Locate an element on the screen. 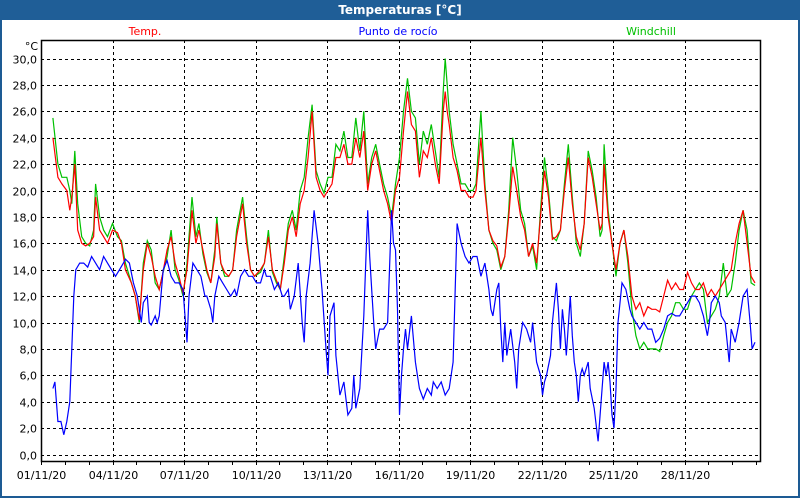 The height and width of the screenshot is (500, 800). y-tick-label: 16,0 is located at coordinates (25, 244).